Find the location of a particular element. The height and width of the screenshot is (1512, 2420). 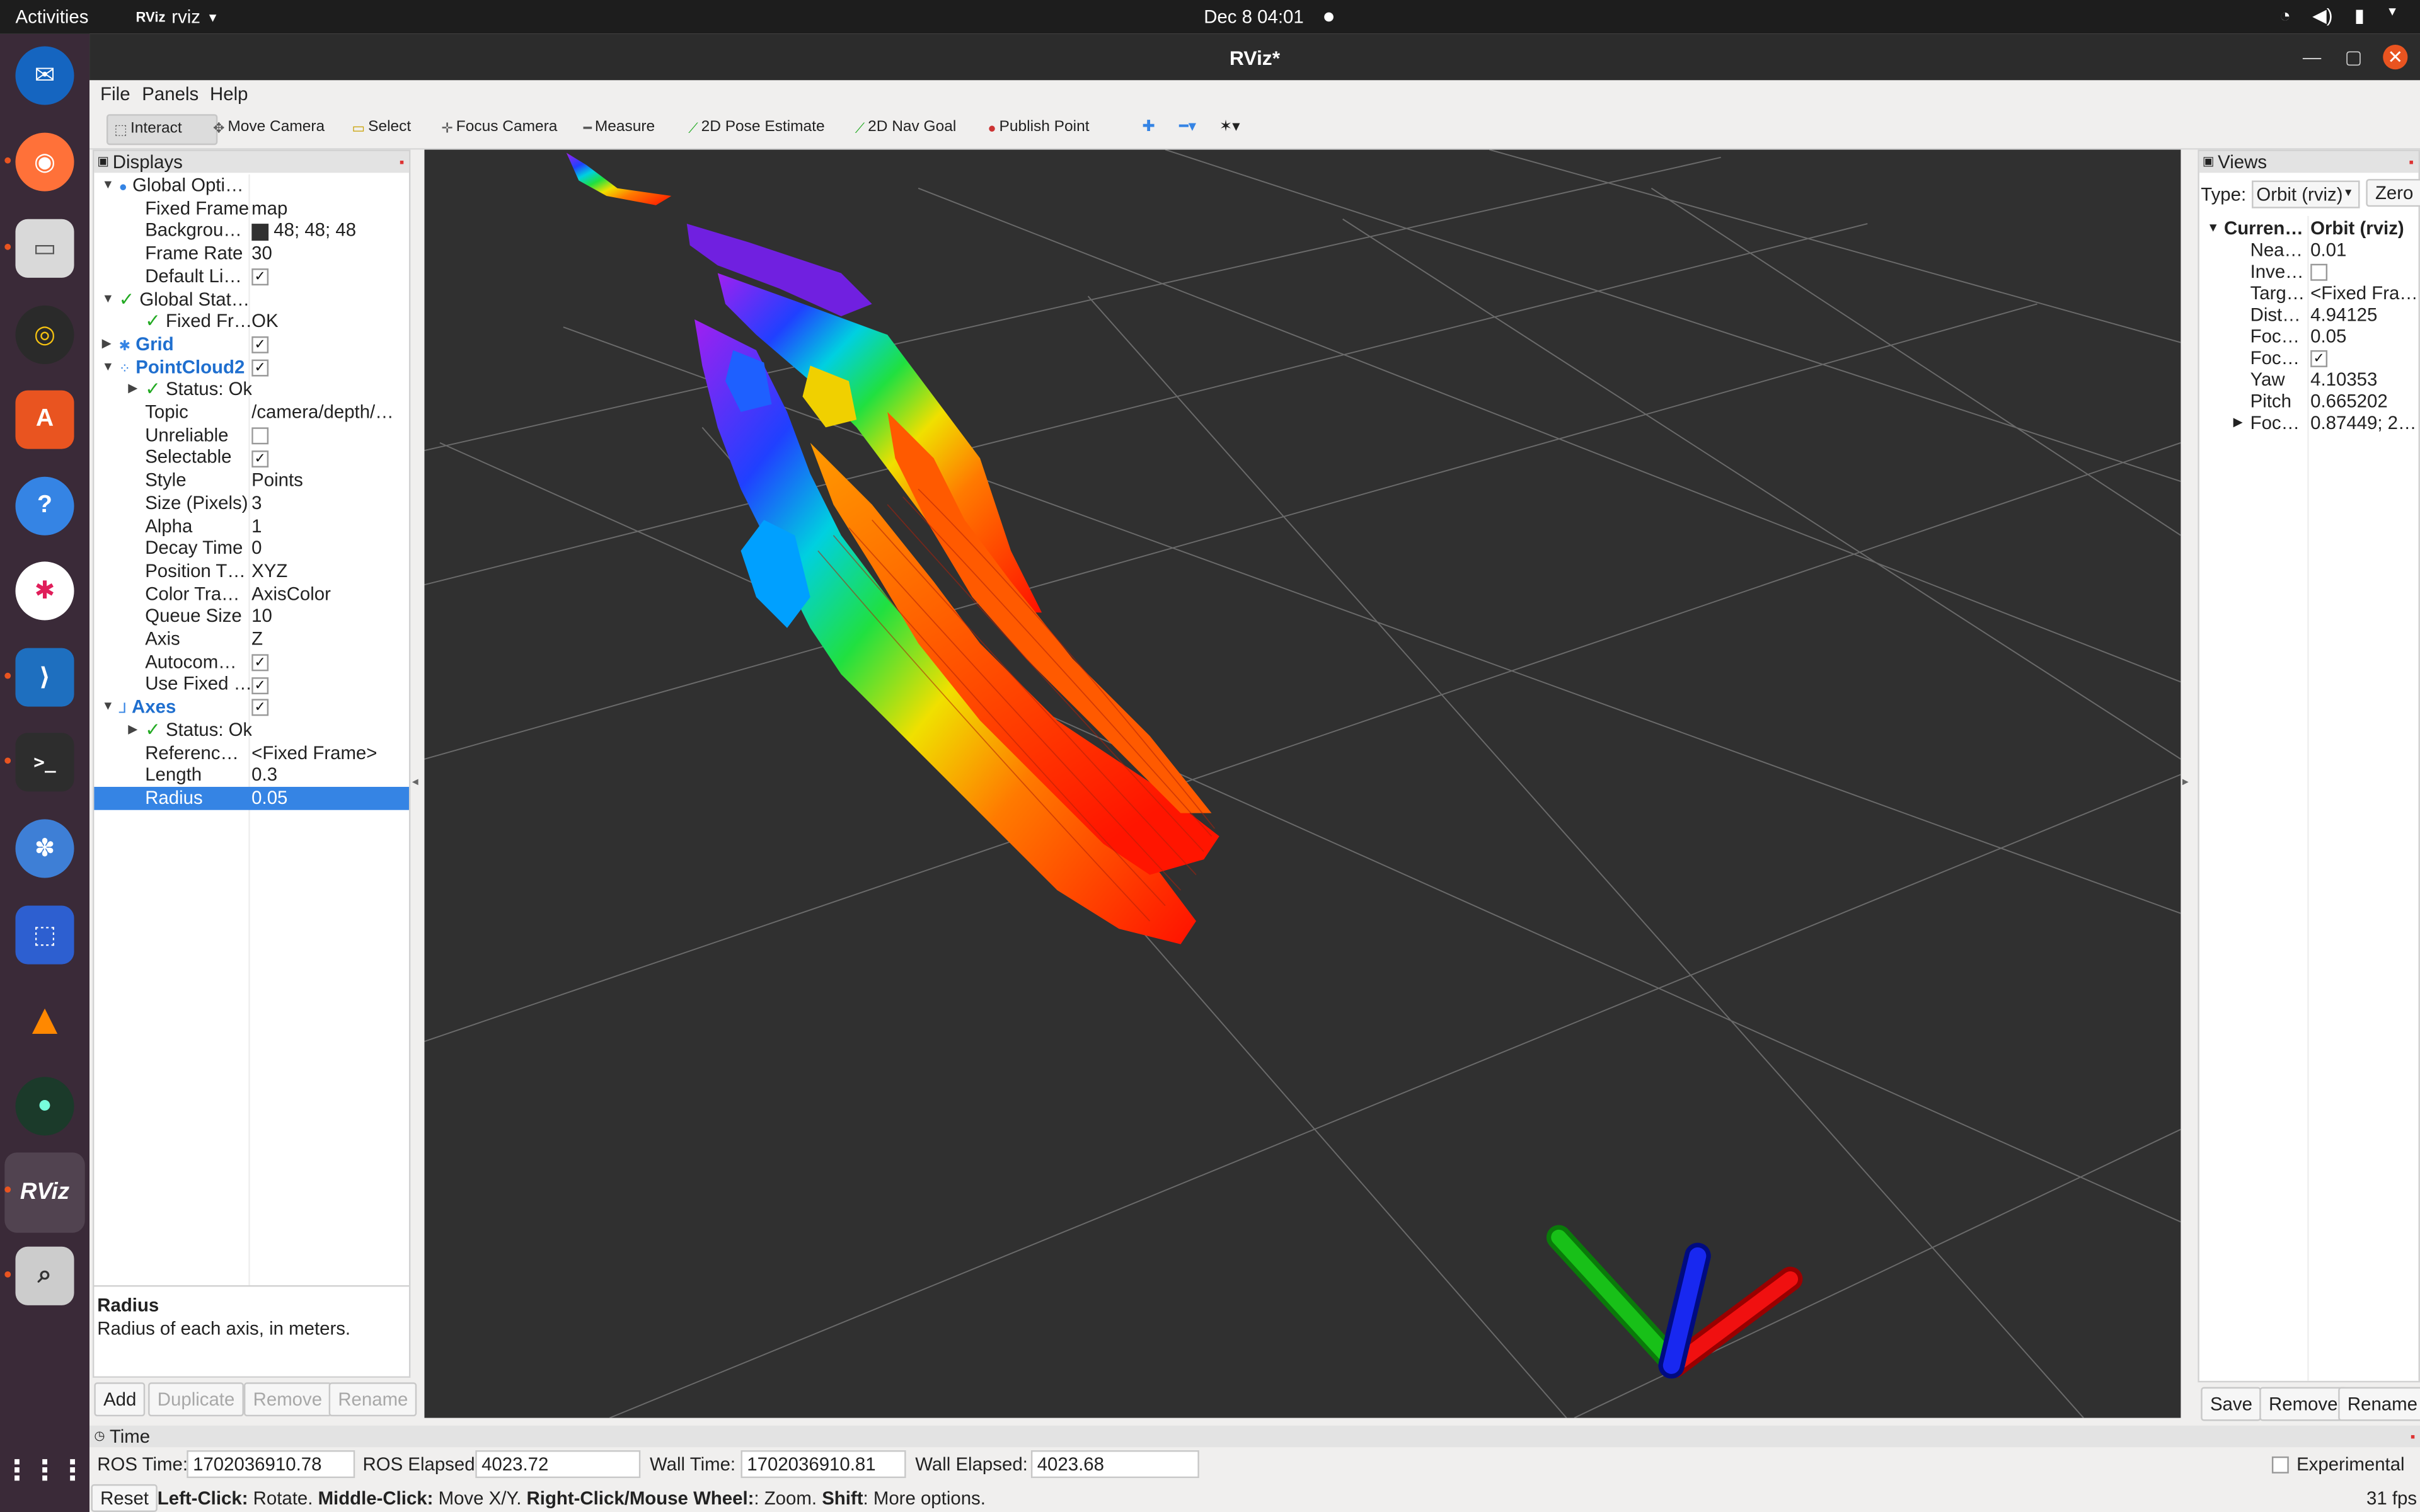

tree-row-color-transformer: Color Tra… AxisColor is located at coordinates (252, 594).